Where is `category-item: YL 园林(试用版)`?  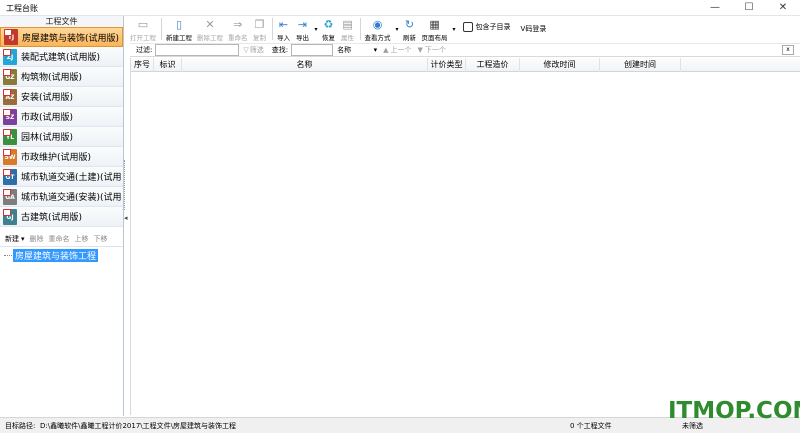 category-item: YL 园林(试用版) is located at coordinates (61, 137).